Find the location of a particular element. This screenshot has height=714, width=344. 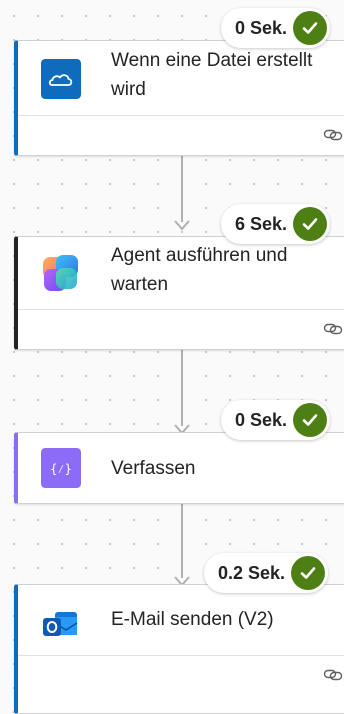

duration-text: 0.2 Sek. is located at coordinates (252, 572).